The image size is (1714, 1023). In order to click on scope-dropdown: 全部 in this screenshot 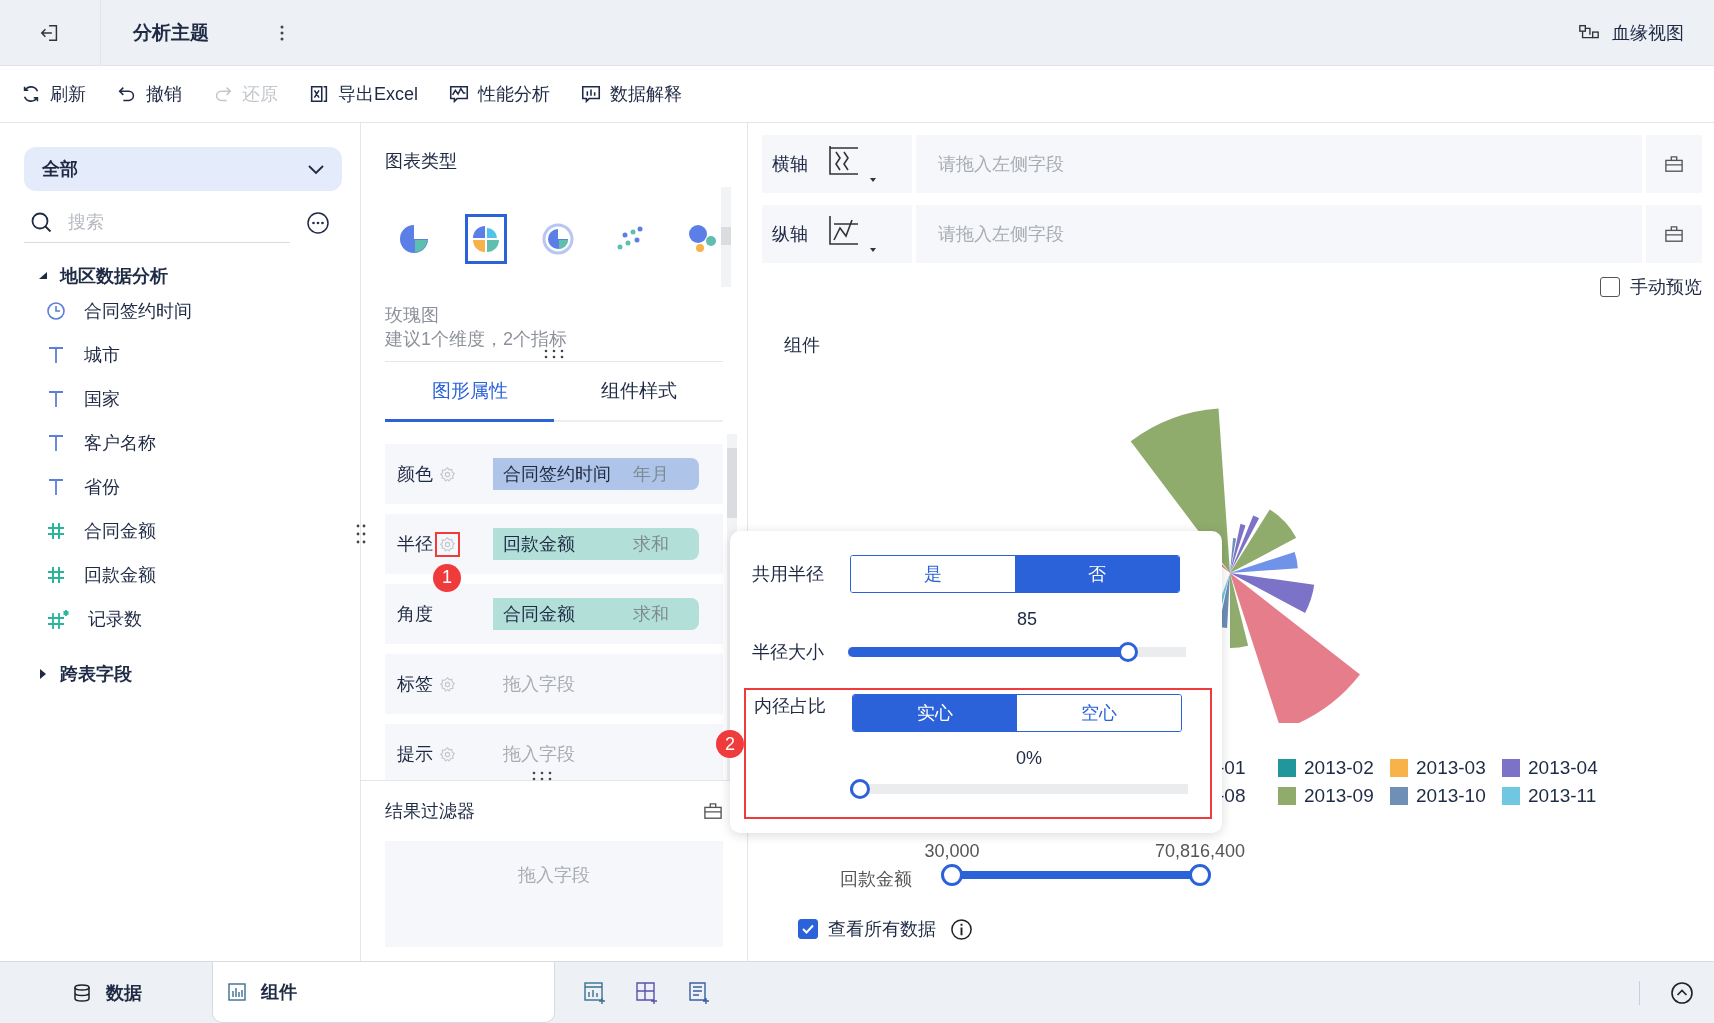, I will do `click(183, 169)`.